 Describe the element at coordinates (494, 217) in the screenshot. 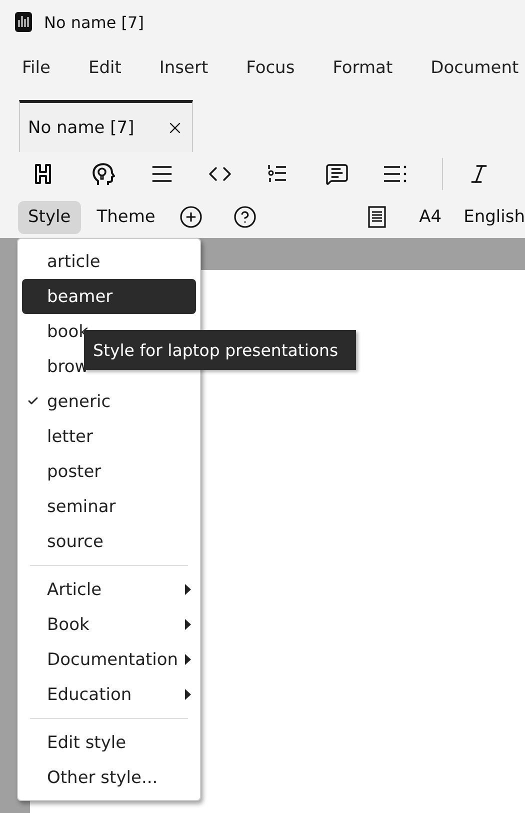

I see `language-label: English` at that location.